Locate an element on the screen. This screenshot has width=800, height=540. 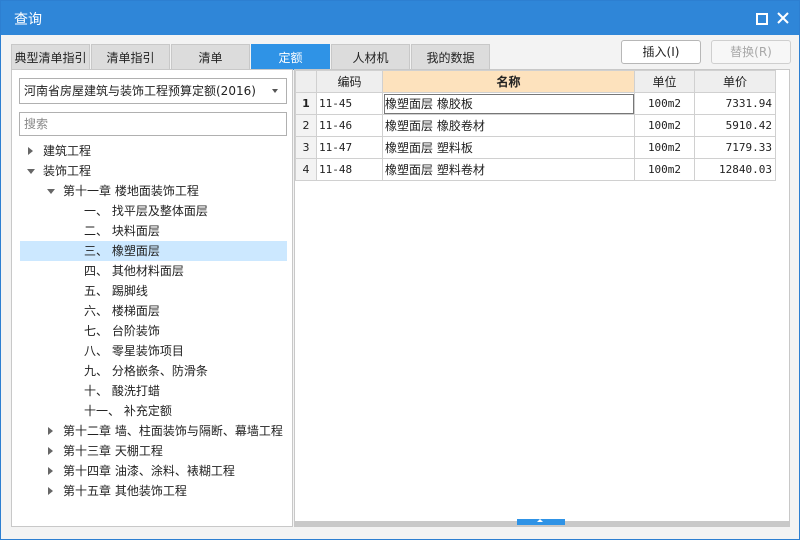
cell-price: 12840.03 is located at coordinates (735, 169).